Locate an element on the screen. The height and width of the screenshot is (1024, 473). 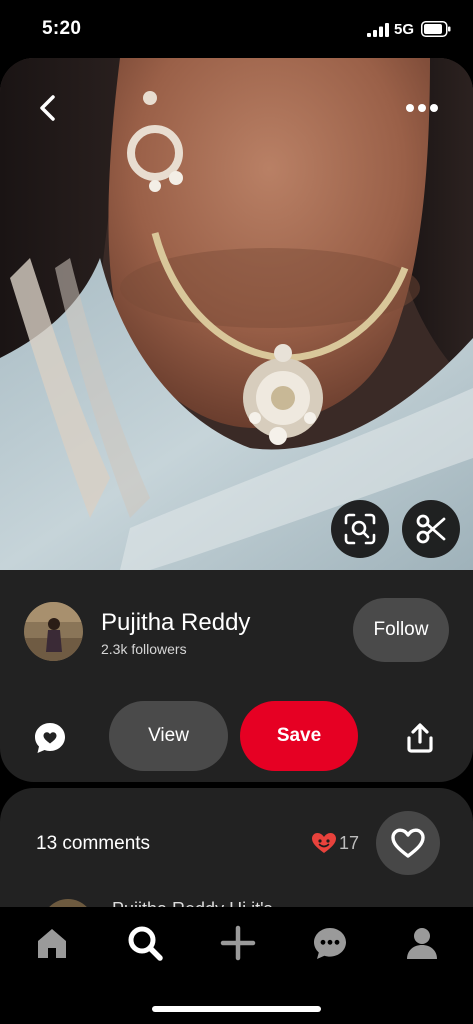
creator-followers: 2.3k followers is located at coordinates (144, 649).